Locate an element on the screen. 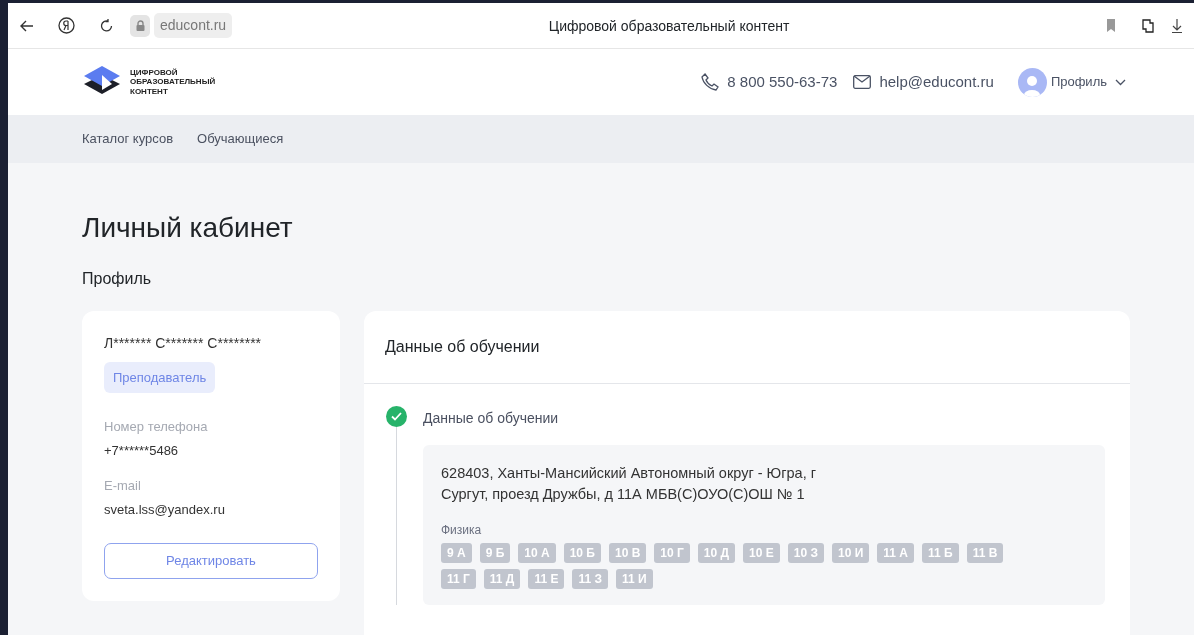  page-tab-title: Цифровой образовательный контент is located at coordinates (669, 25).